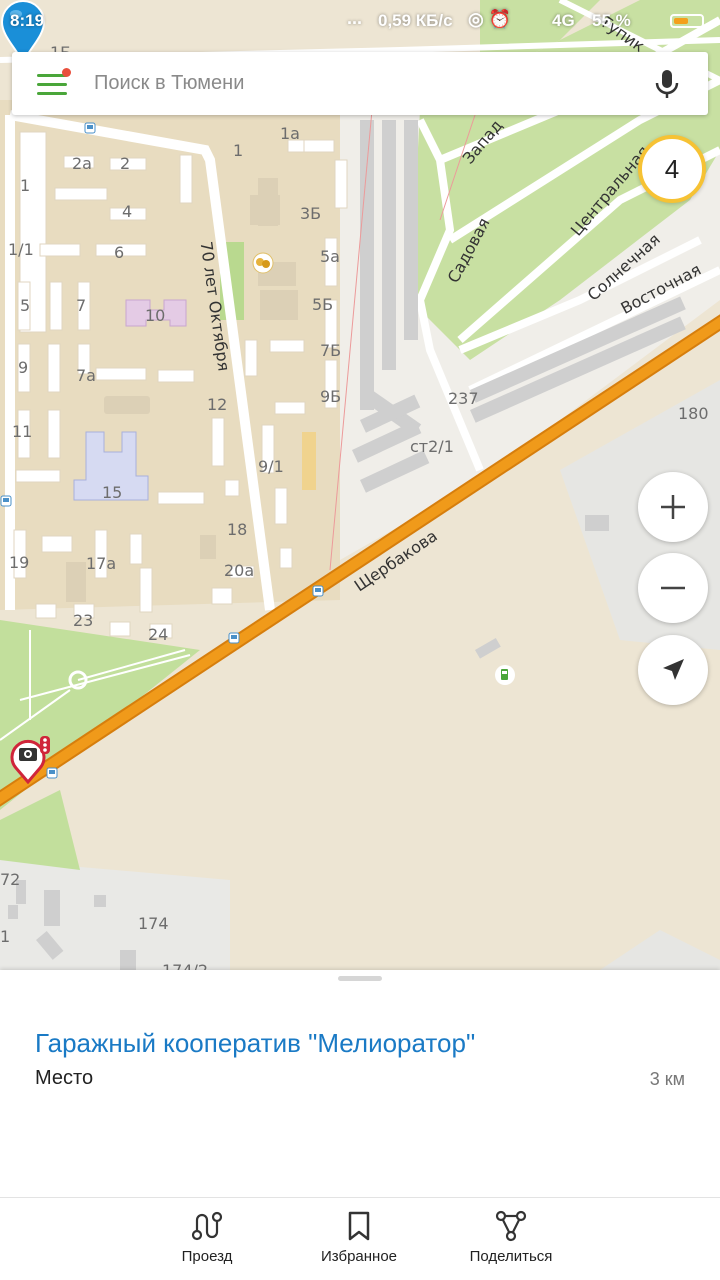 The width and height of the screenshot is (720, 1280). What do you see at coordinates (463, 398) in the screenshot?
I see `house-number: 237` at bounding box center [463, 398].